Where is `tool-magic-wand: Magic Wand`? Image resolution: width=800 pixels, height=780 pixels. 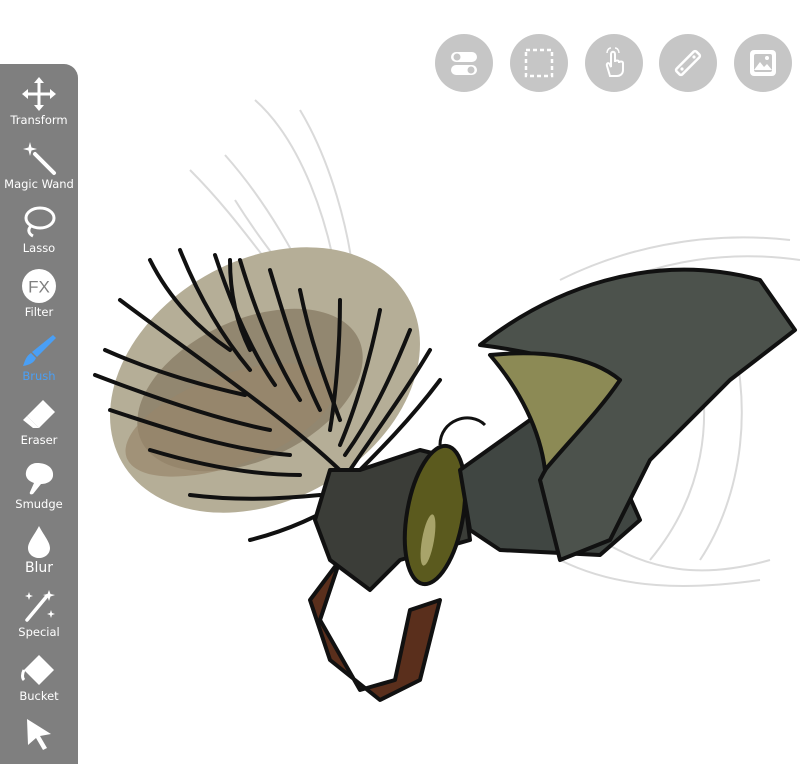
tool-magic-wand: Magic Wand is located at coordinates (39, 172).